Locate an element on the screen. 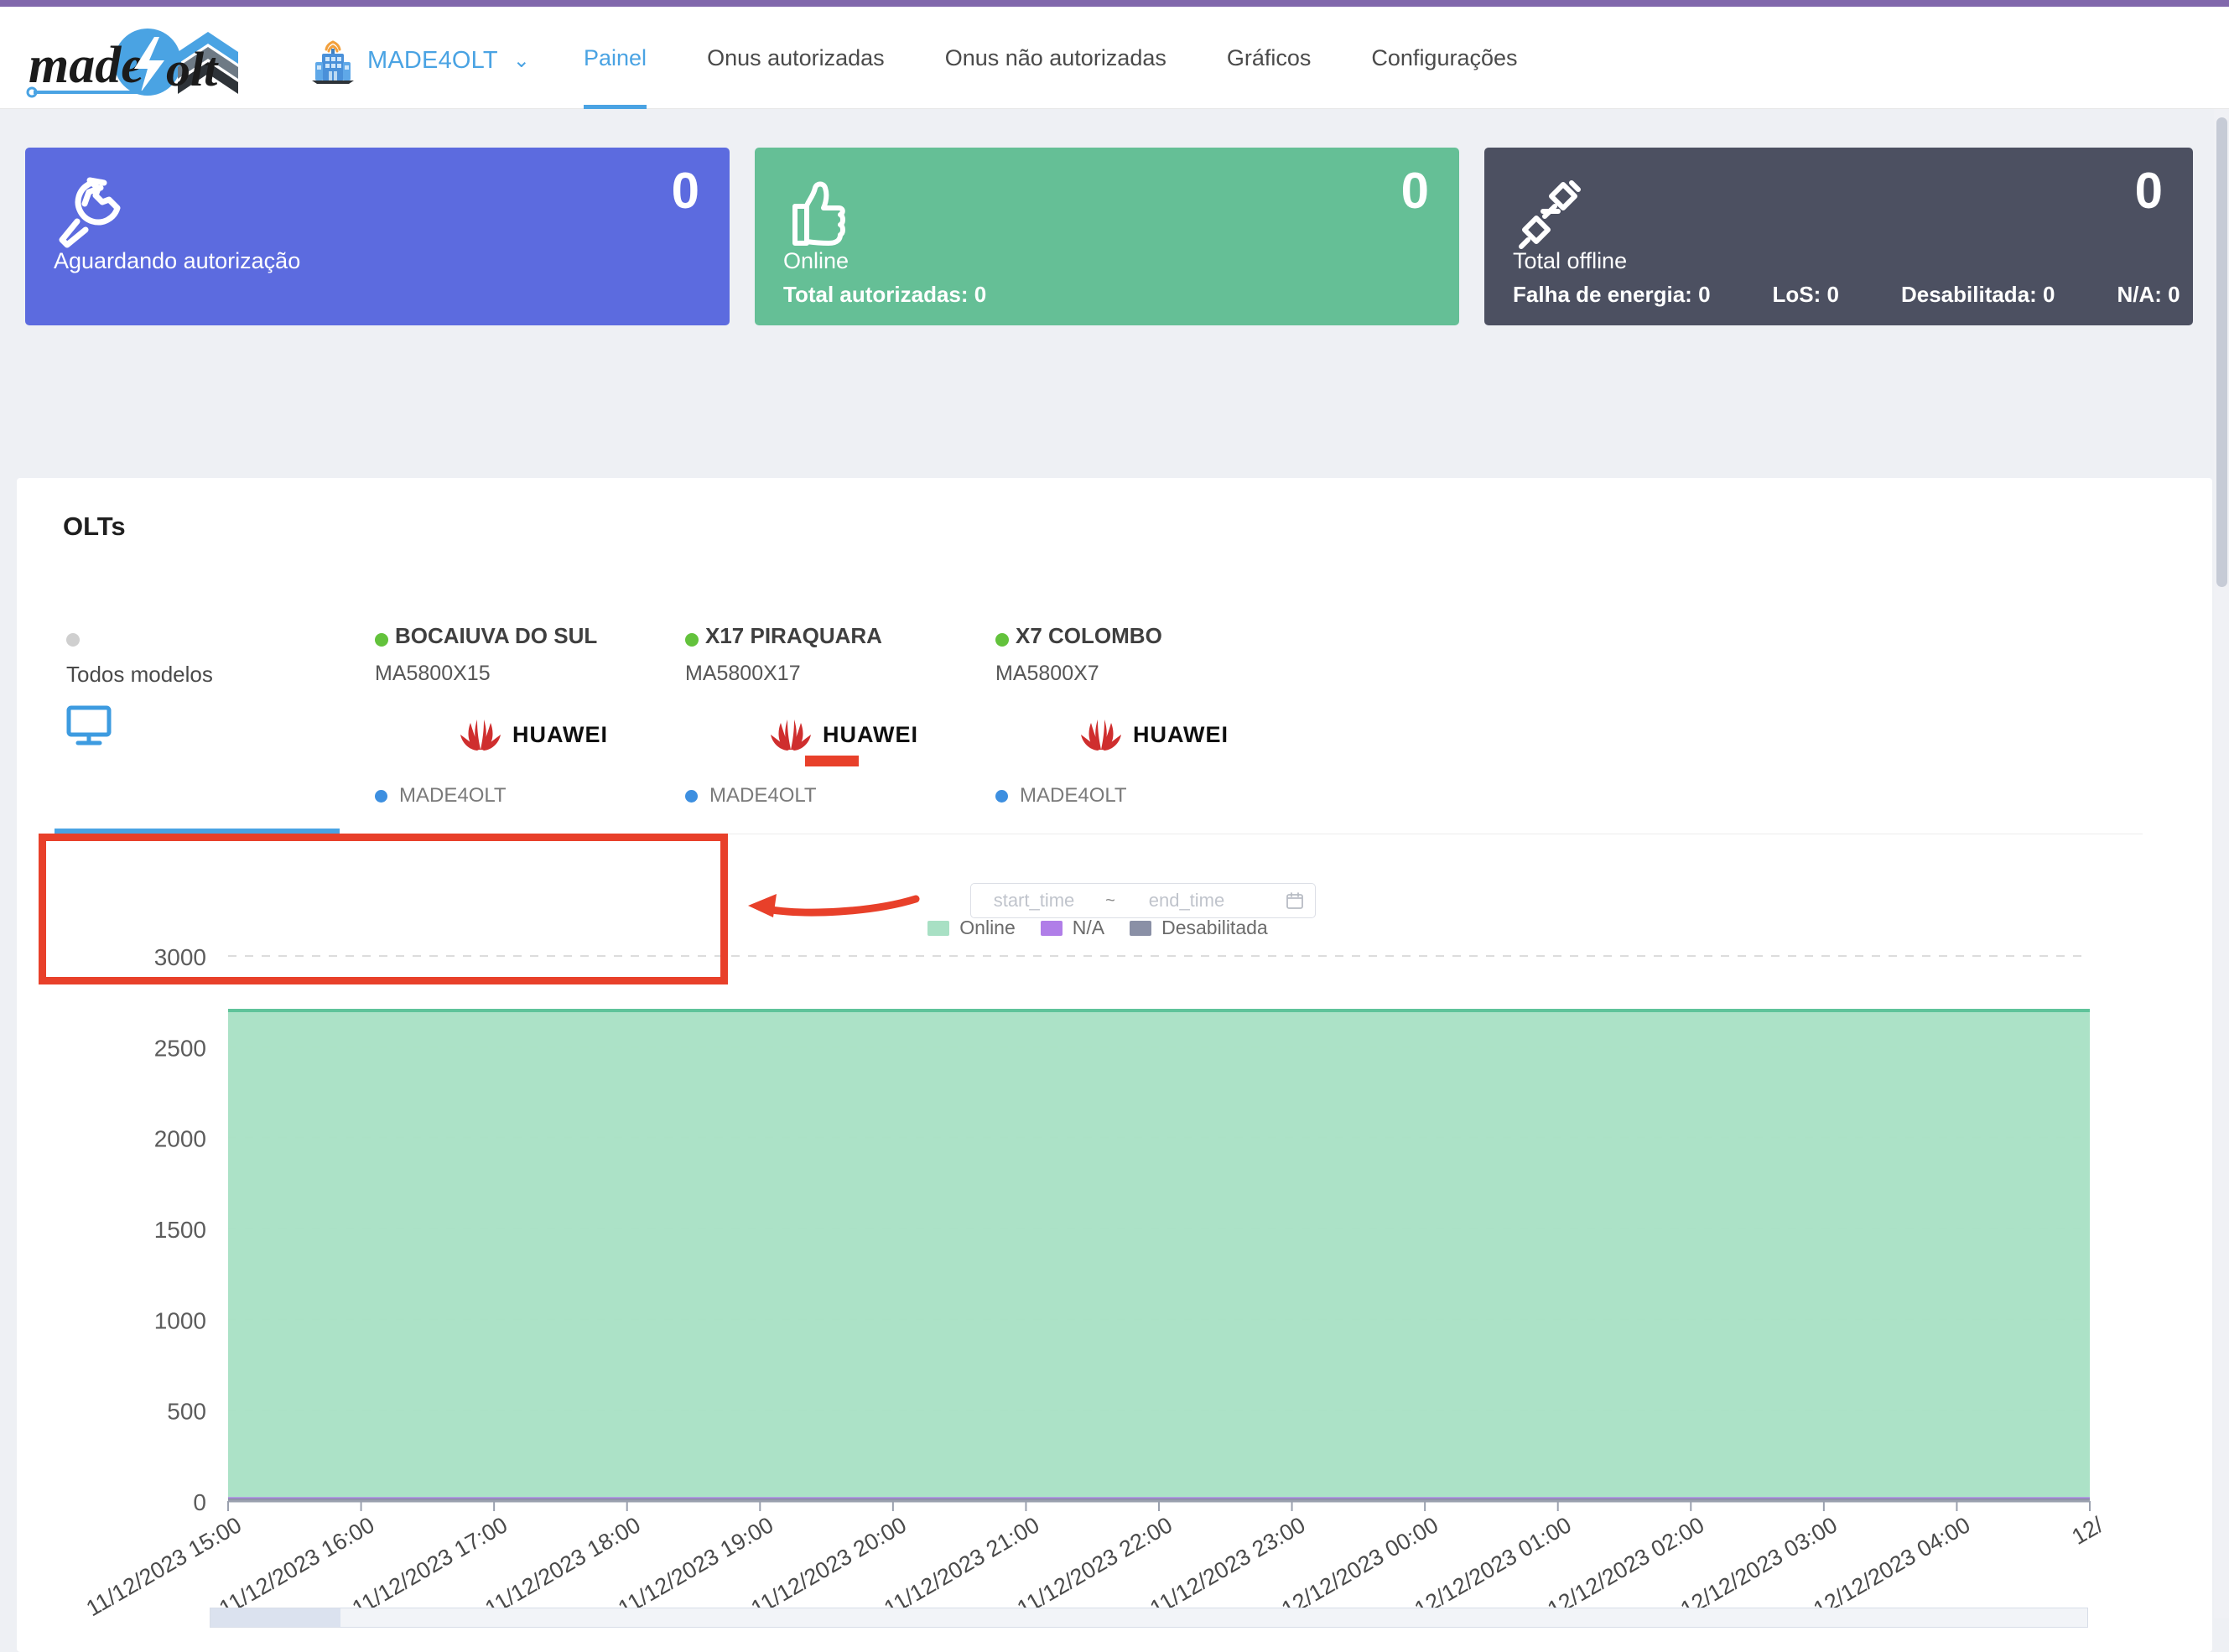  y-axis-tick-label: 1000 is located at coordinates (180, 1320).